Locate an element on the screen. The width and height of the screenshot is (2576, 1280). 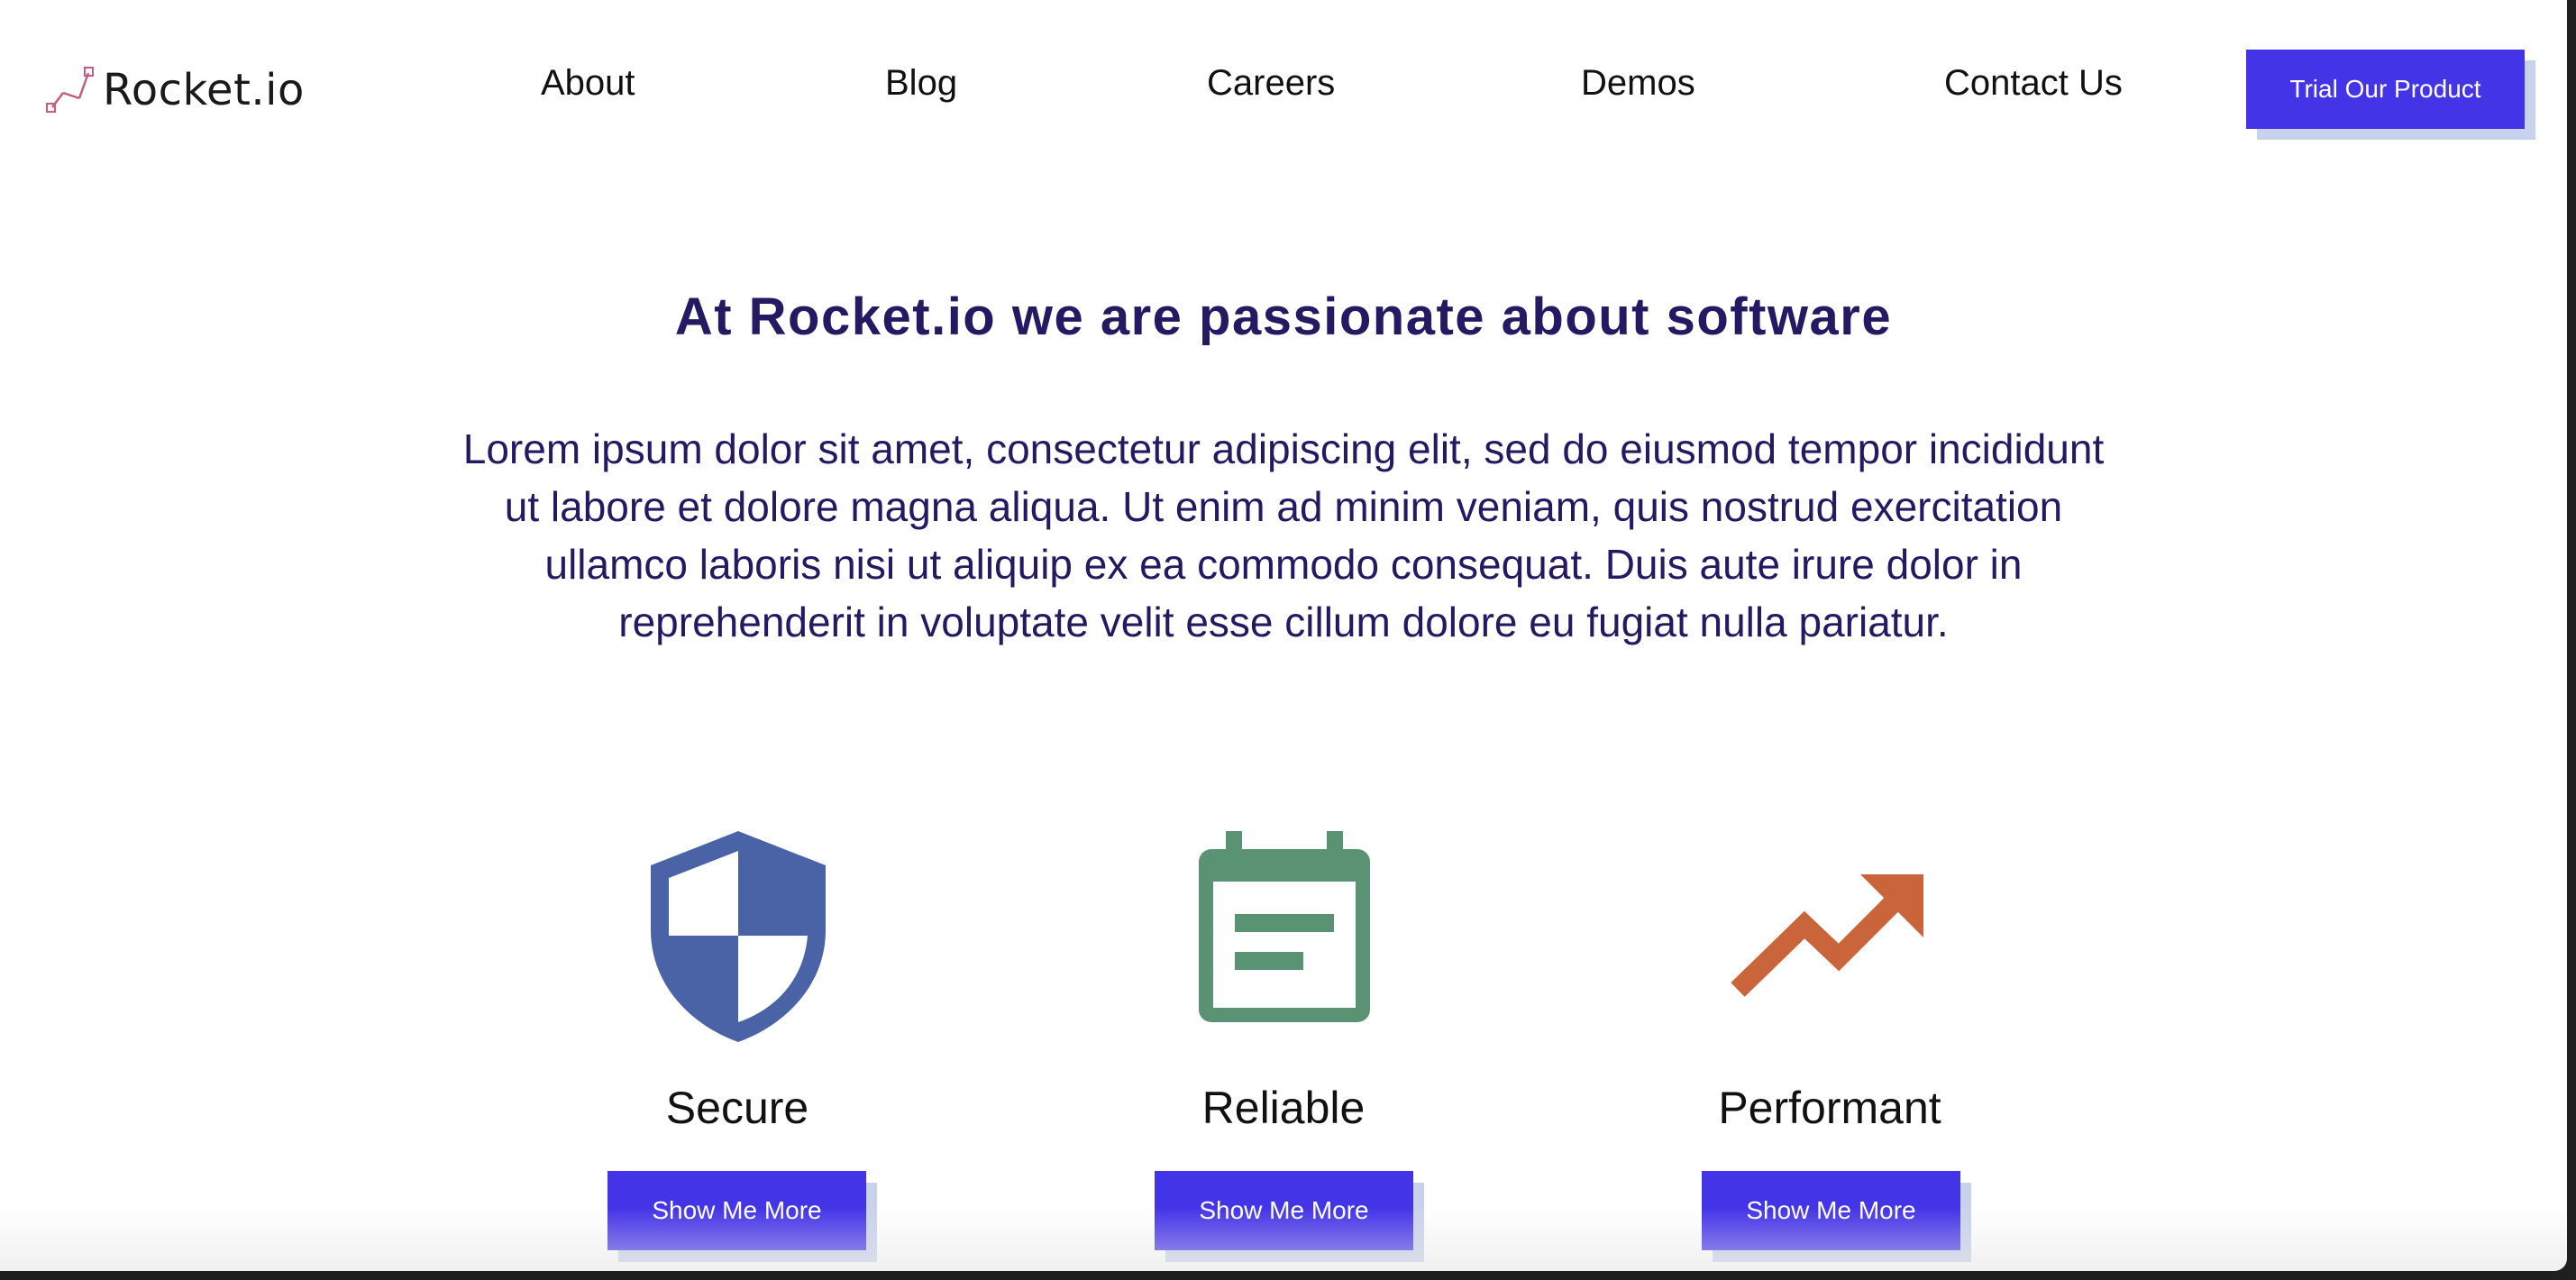
calendar-icon is located at coordinates (1284, 926).